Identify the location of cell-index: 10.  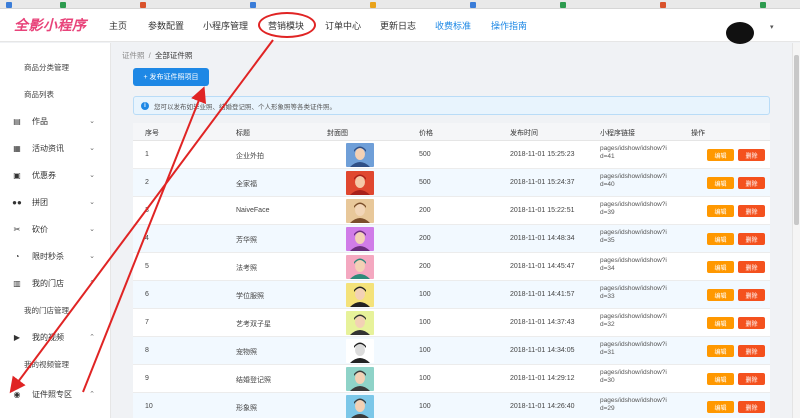
(149, 406).